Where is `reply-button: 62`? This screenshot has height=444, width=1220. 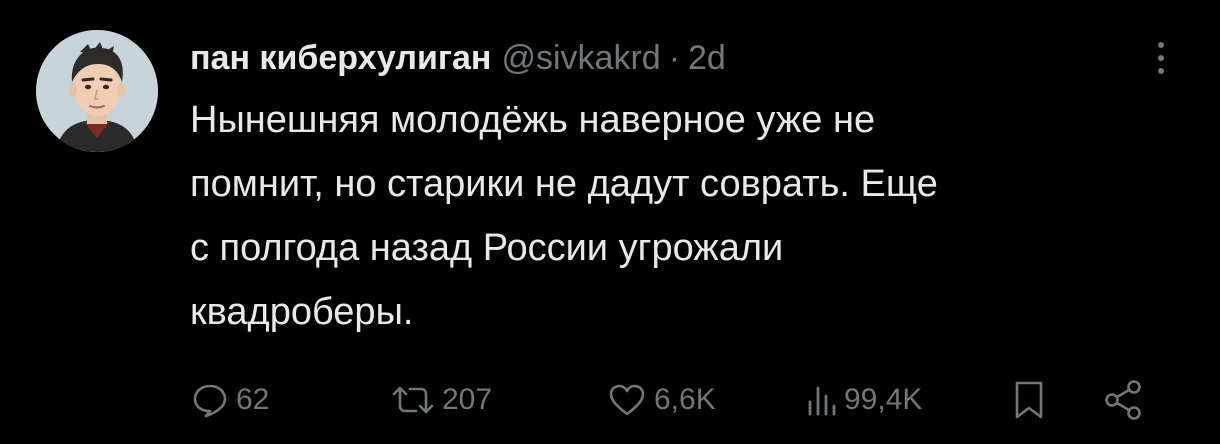 reply-button: 62 is located at coordinates (229, 400).